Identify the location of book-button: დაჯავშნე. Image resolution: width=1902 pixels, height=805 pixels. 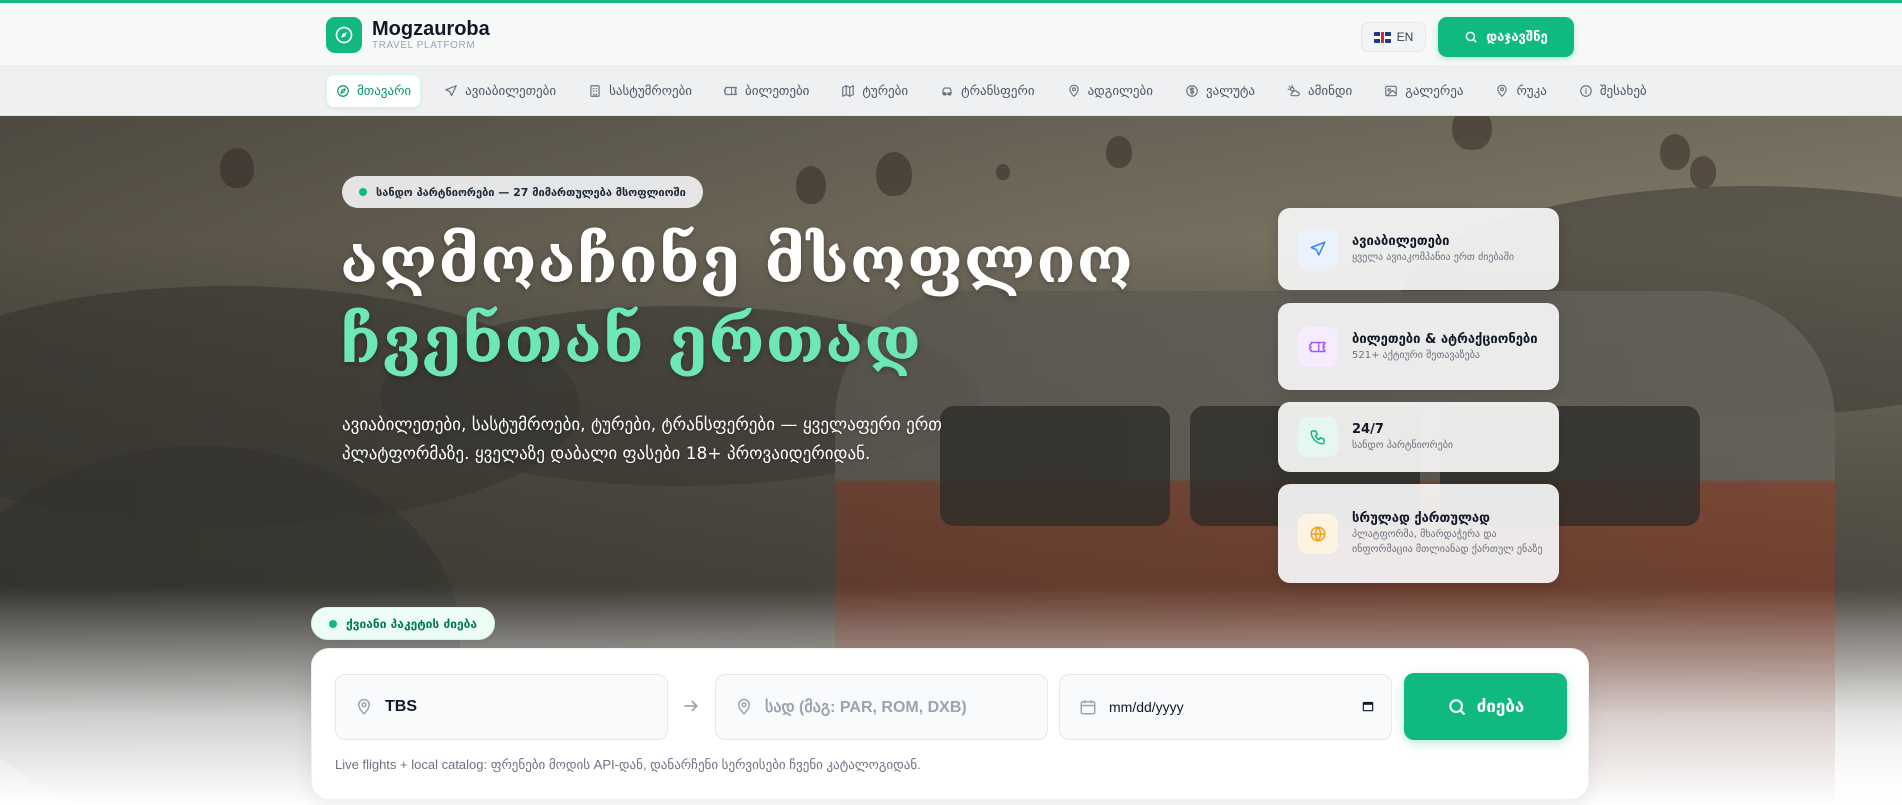
(1506, 37).